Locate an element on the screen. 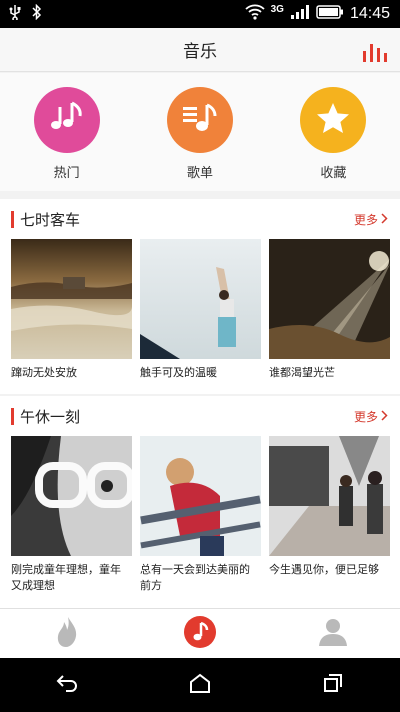  app-header: 音乐 is located at coordinates (200, 50).